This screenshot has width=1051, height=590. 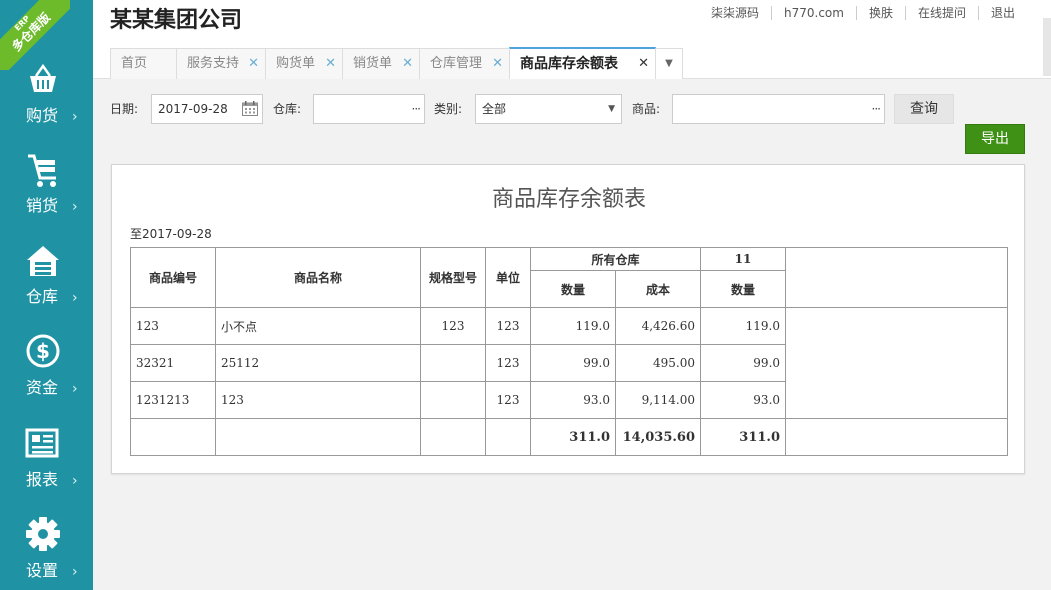 I want to click on sidebar-item-reports: 报表 ›, so click(x=46, y=471).